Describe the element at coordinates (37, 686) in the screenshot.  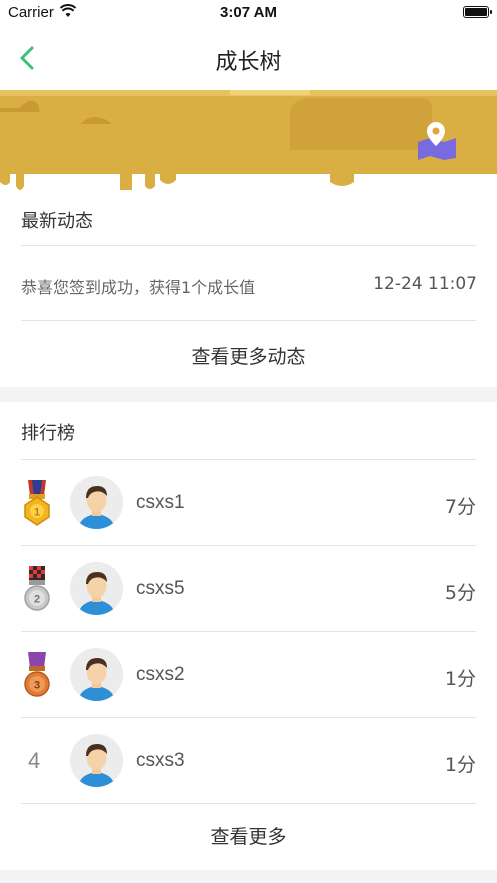
I see `svg-text: 3` at that location.